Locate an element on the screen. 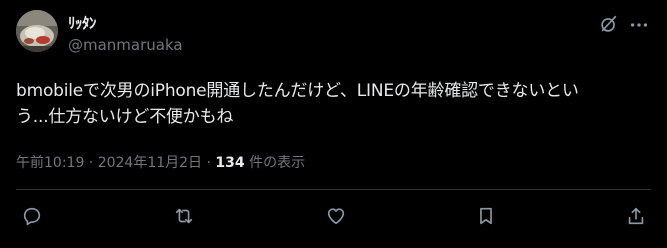 The image size is (667, 248). more-icon is located at coordinates (639, 25).